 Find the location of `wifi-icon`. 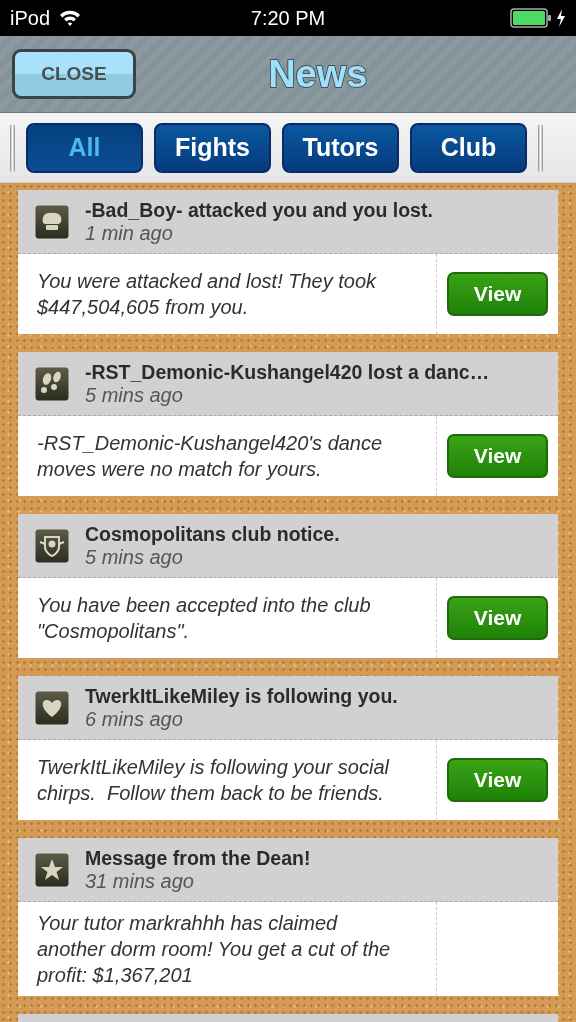

wifi-icon is located at coordinates (70, 18).